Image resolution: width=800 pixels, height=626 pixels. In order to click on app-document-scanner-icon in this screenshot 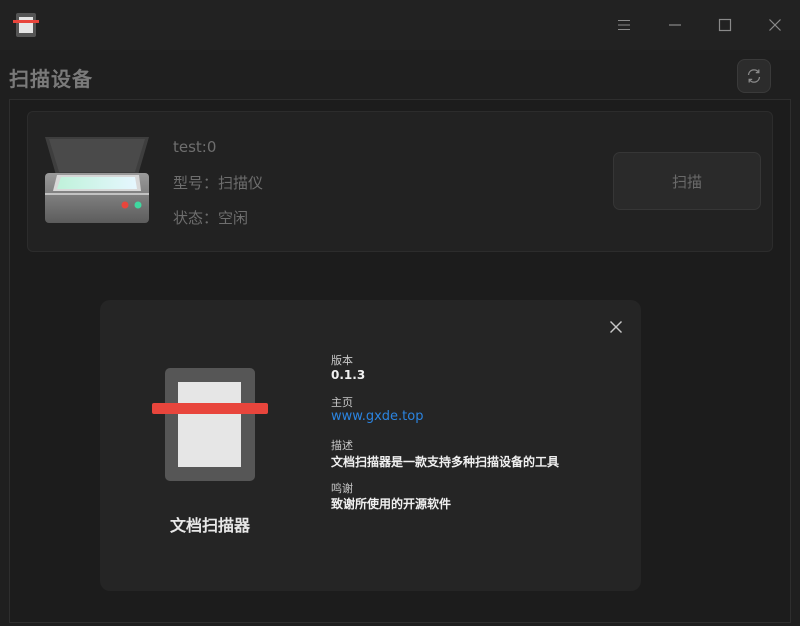, I will do `click(210, 425)`.